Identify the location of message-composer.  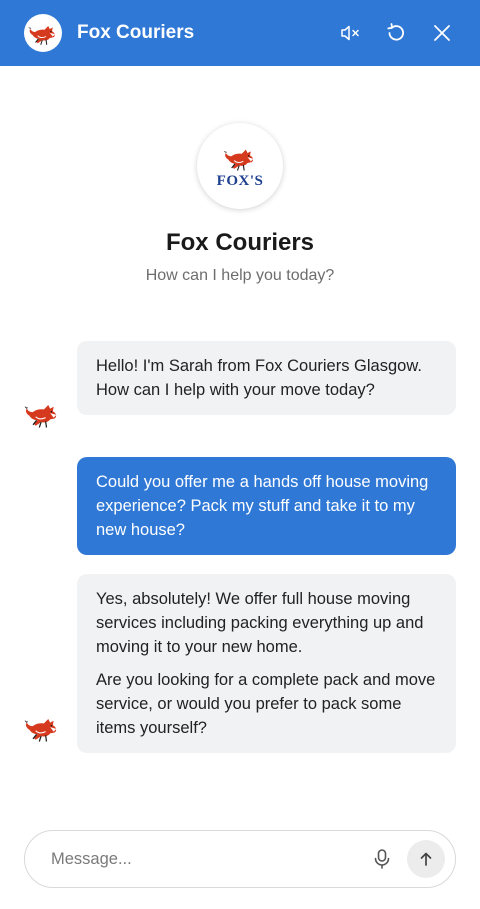
(240, 859).